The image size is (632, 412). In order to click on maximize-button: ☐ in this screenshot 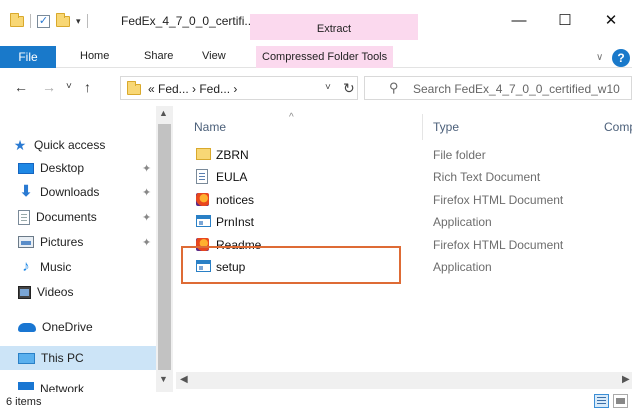, I will do `click(565, 21)`.